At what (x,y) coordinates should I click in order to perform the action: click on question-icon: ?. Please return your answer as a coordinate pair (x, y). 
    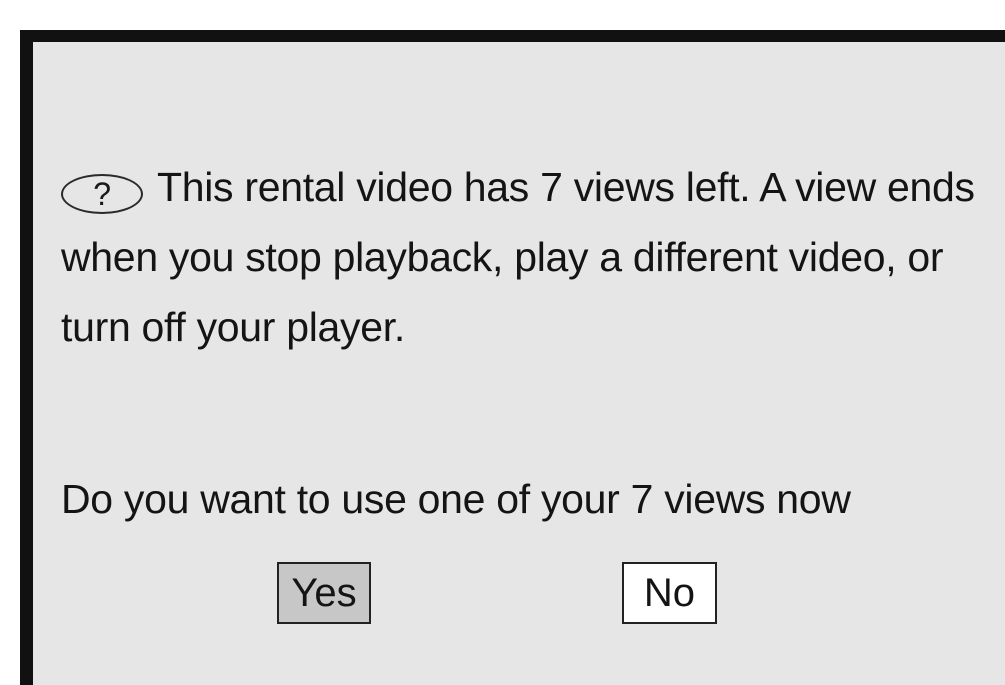
    Looking at the image, I should click on (102, 194).